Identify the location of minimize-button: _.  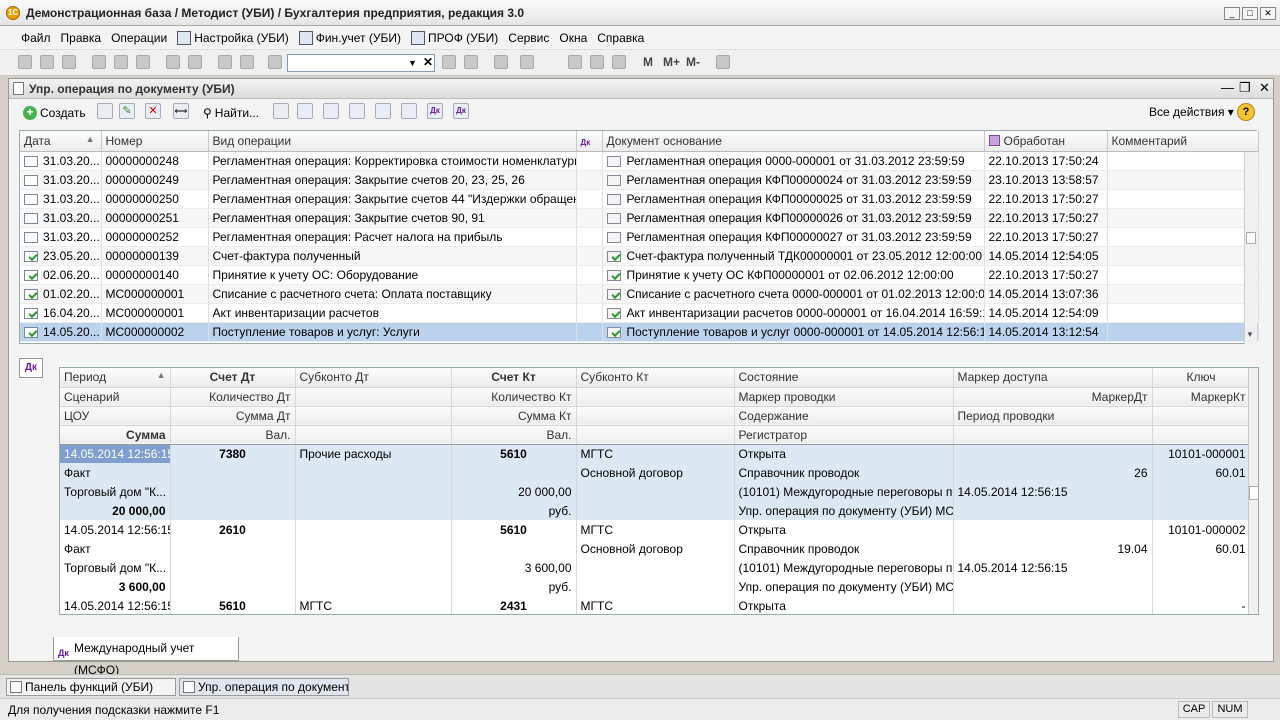
(1232, 13).